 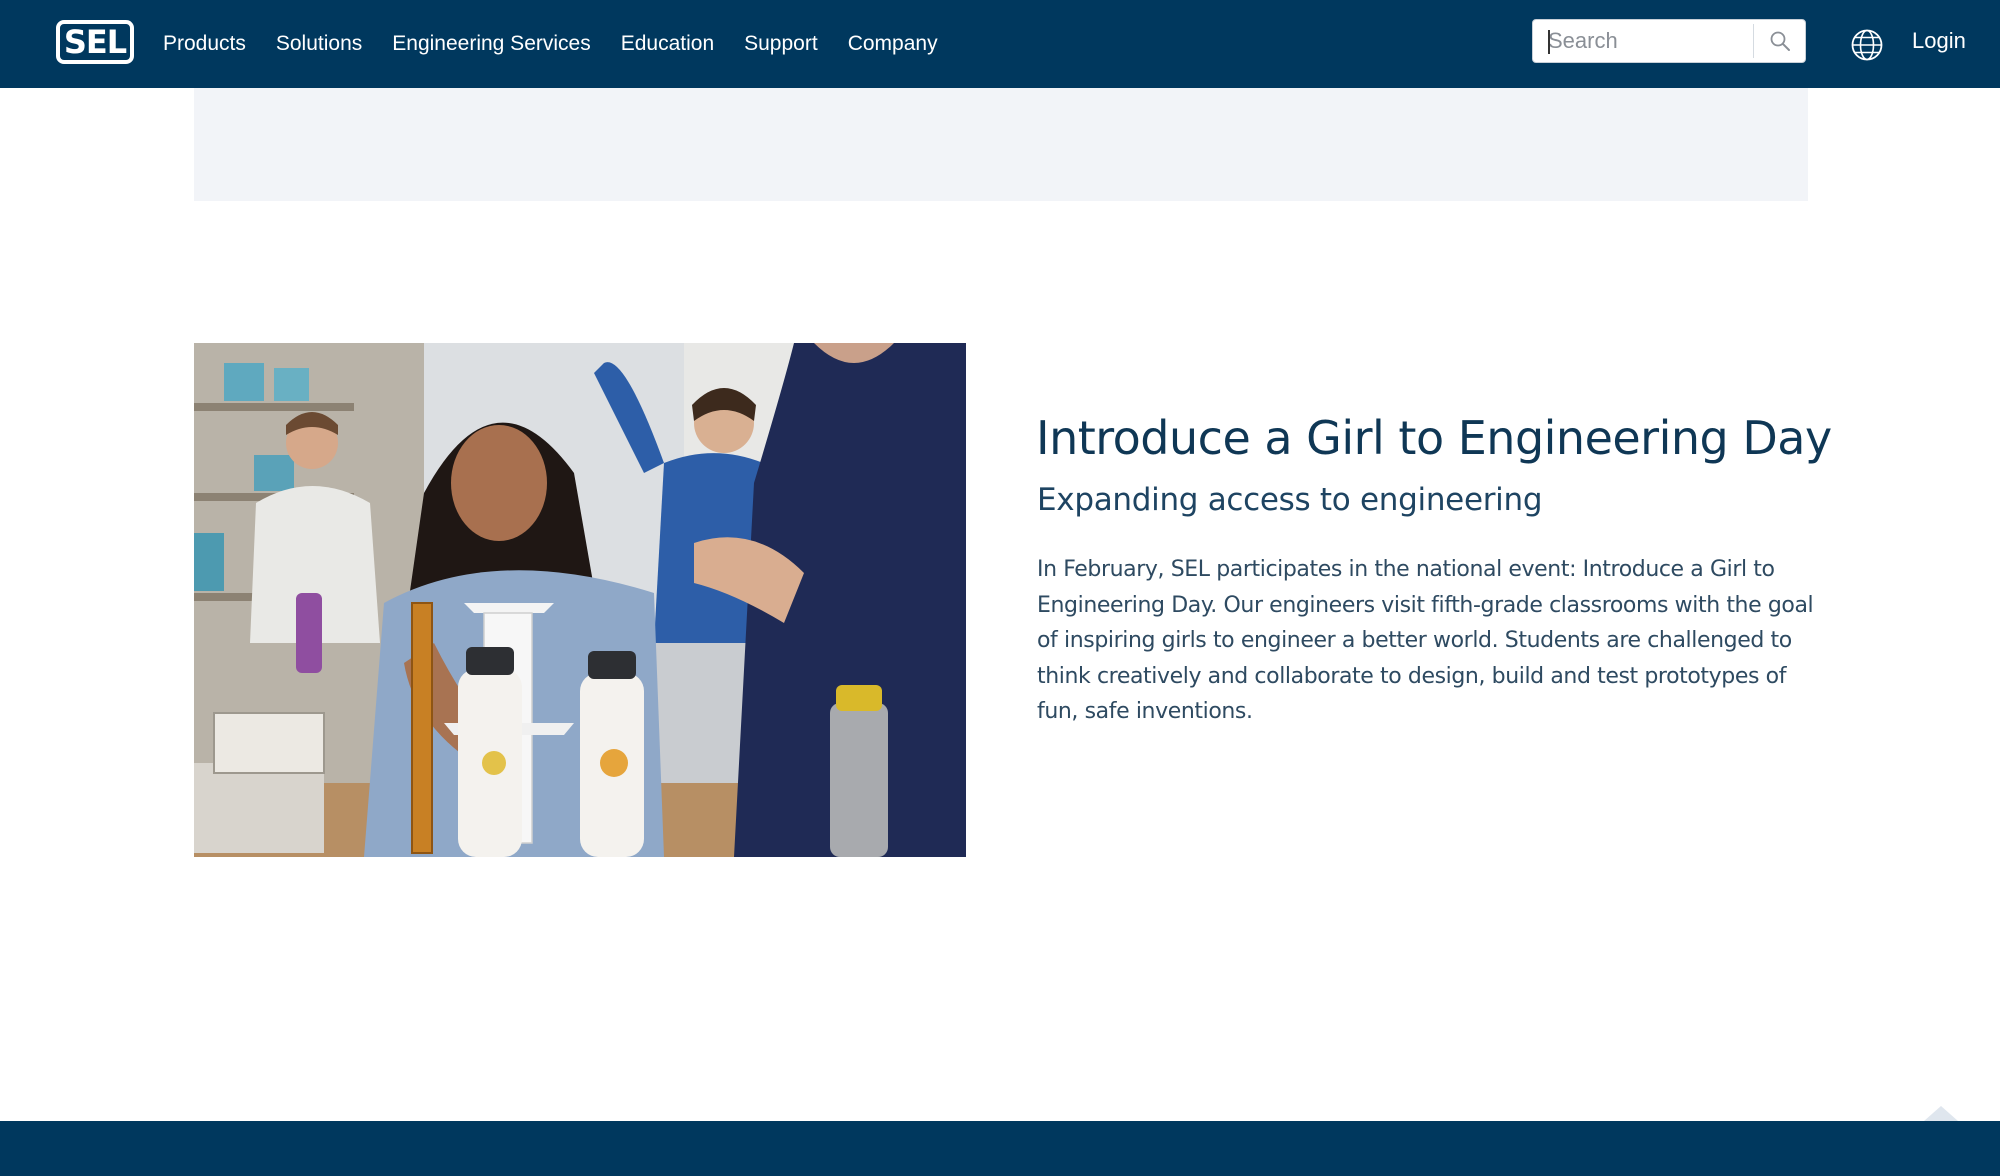 I want to click on nav-support: Support, so click(x=781, y=44).